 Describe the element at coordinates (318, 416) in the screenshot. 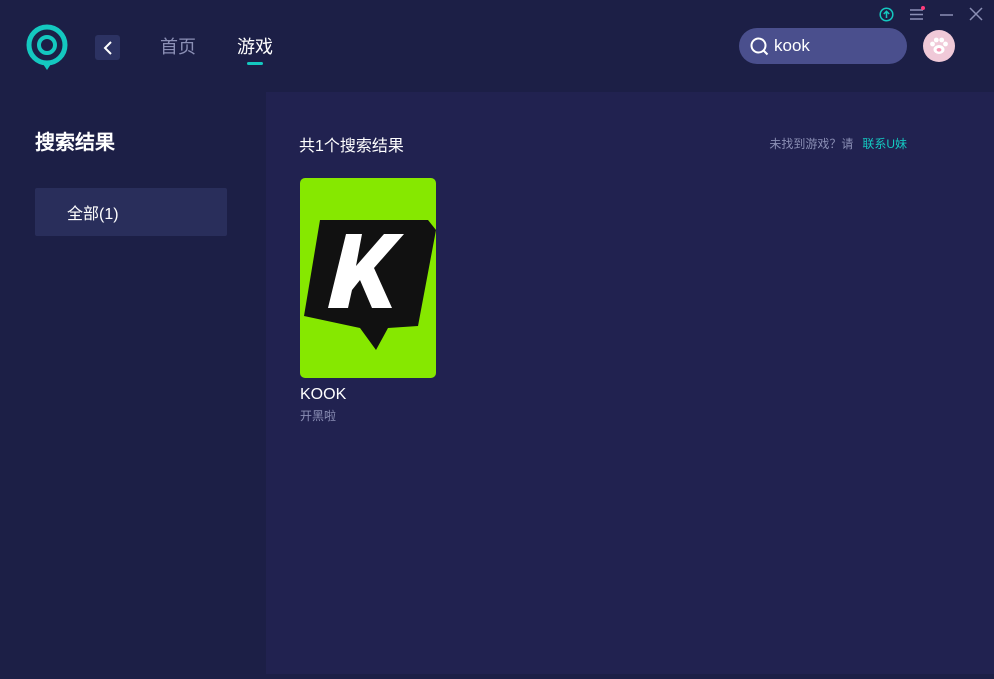

I see `game-desc: 开黑啦` at that location.